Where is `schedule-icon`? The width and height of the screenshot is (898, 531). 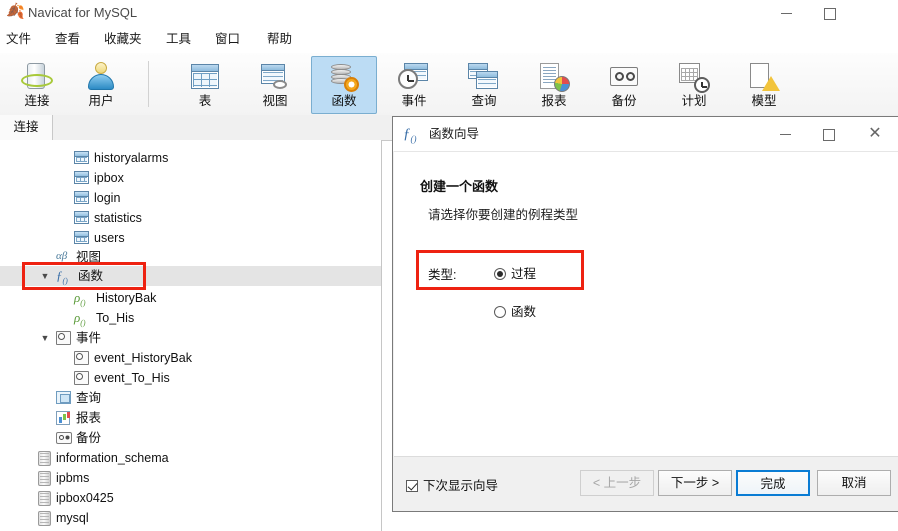
schedule-icon is located at coordinates (694, 77).